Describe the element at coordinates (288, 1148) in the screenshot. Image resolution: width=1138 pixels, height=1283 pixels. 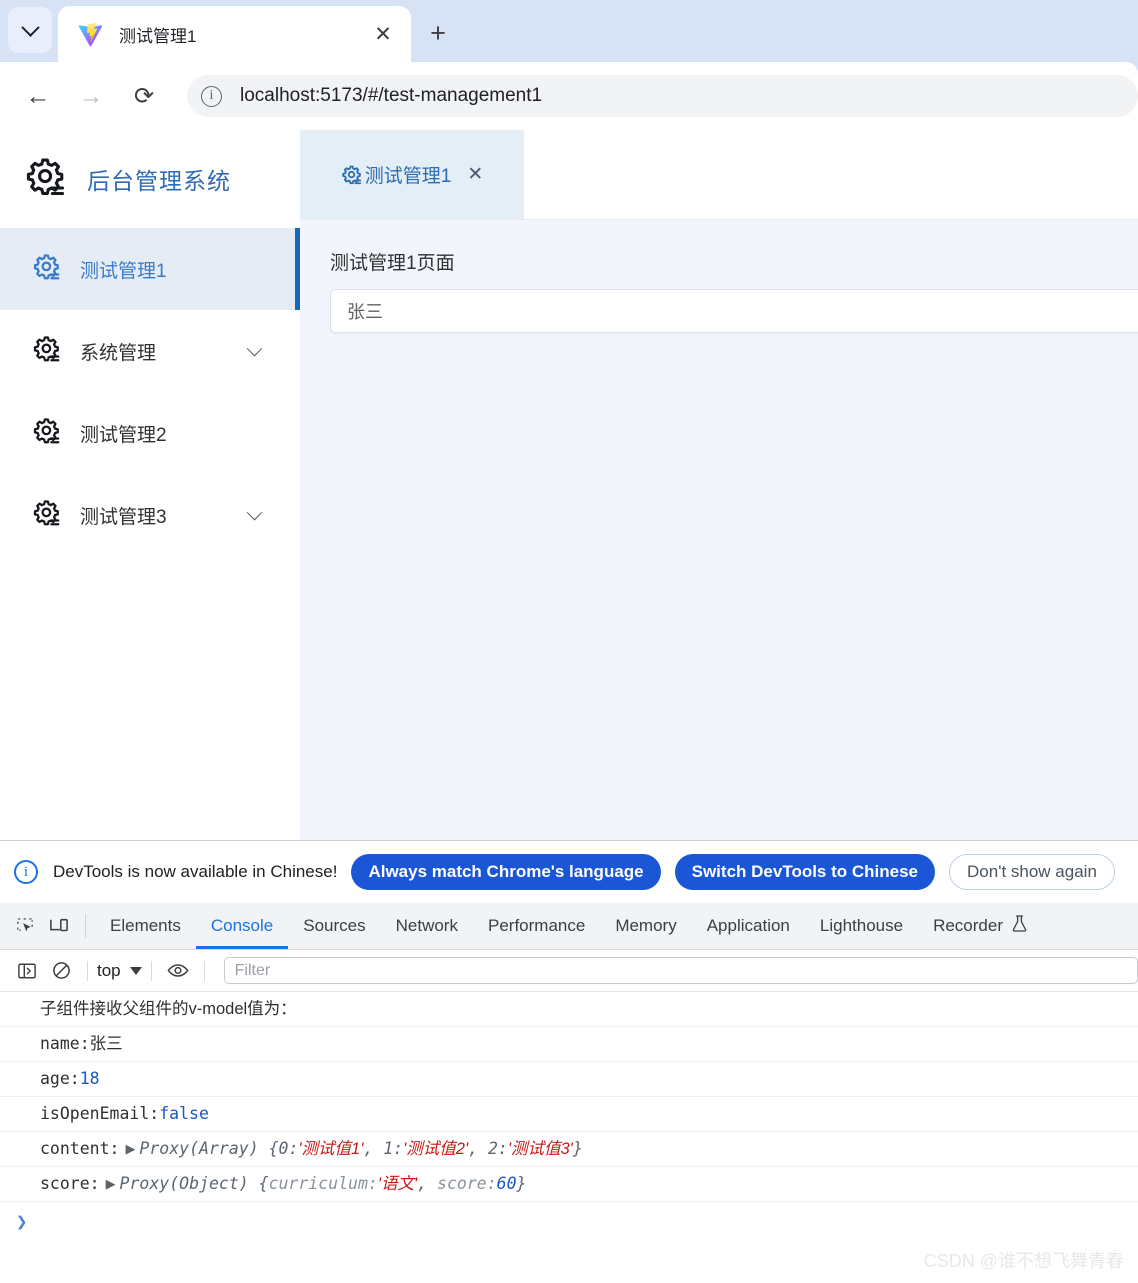
I see `array-index: 0:` at that location.